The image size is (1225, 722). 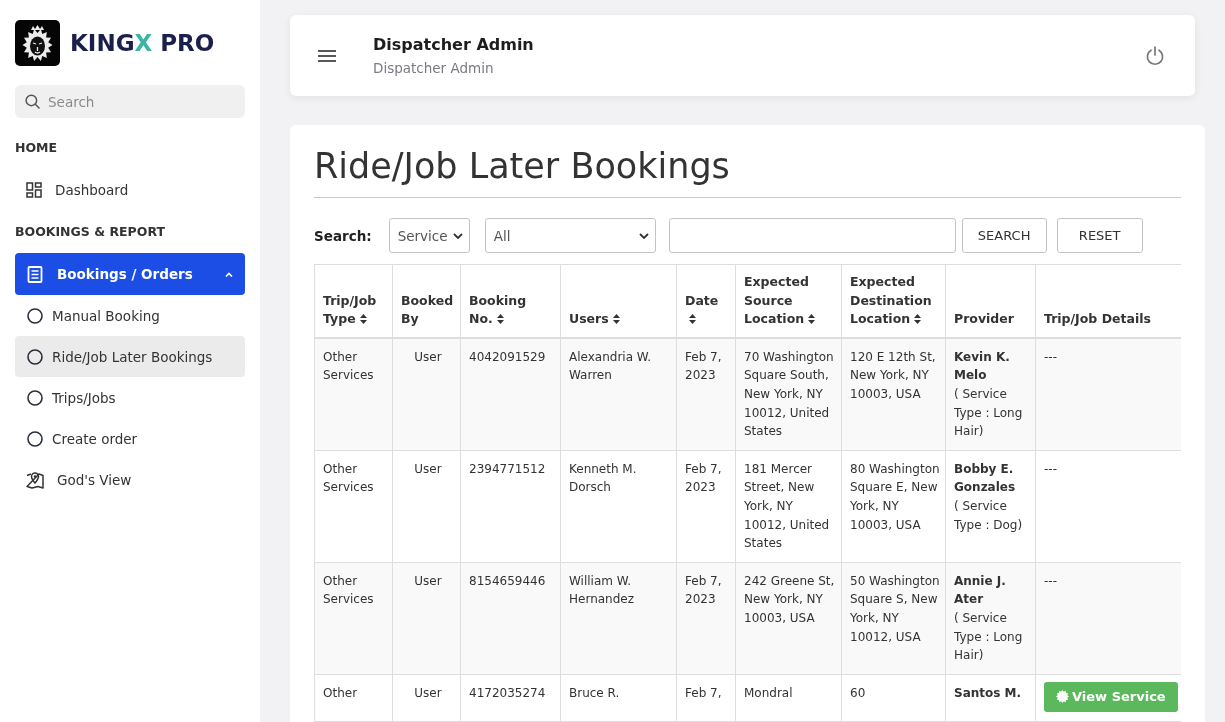 What do you see at coordinates (570, 235) in the screenshot?
I see `dropdown: All` at bounding box center [570, 235].